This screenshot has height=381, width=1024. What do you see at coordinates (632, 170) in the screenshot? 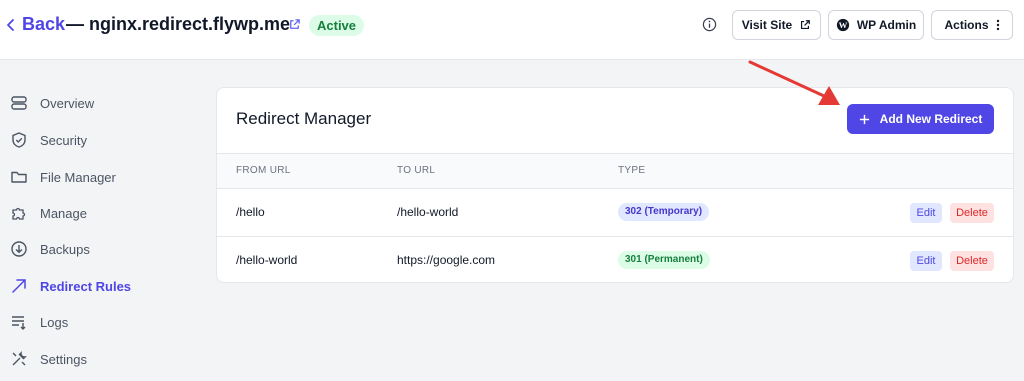
I see `column-header-type: TYPE` at bounding box center [632, 170].